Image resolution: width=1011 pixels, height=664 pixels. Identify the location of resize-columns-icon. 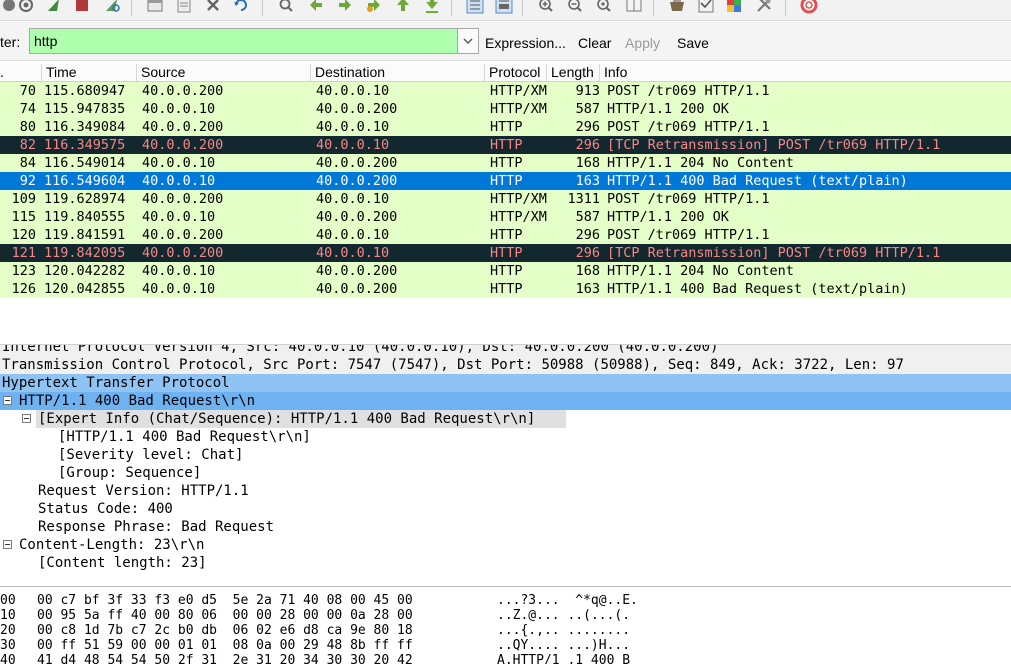
(634, 7).